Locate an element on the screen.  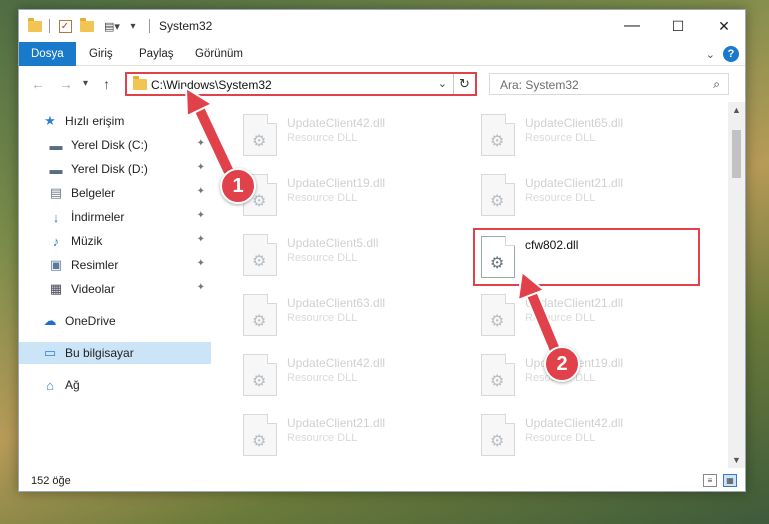
chevron-down-icon: ⌄ is located at coordinates (442, 83).